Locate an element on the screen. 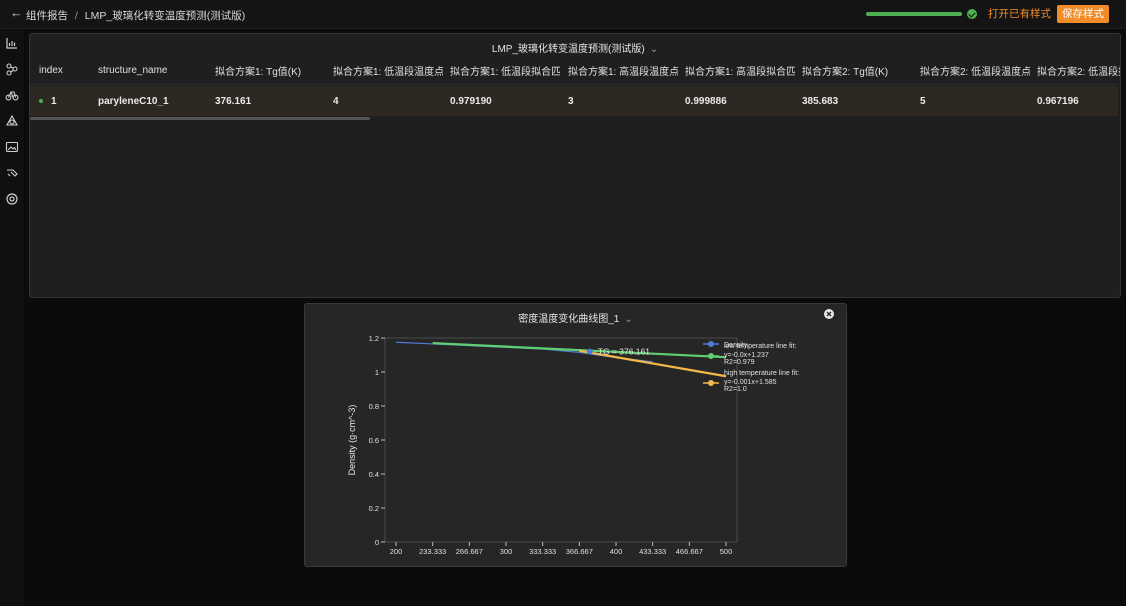 Image resolution: width=1126 pixels, height=606 pixels. bike-icon is located at coordinates (12, 95).